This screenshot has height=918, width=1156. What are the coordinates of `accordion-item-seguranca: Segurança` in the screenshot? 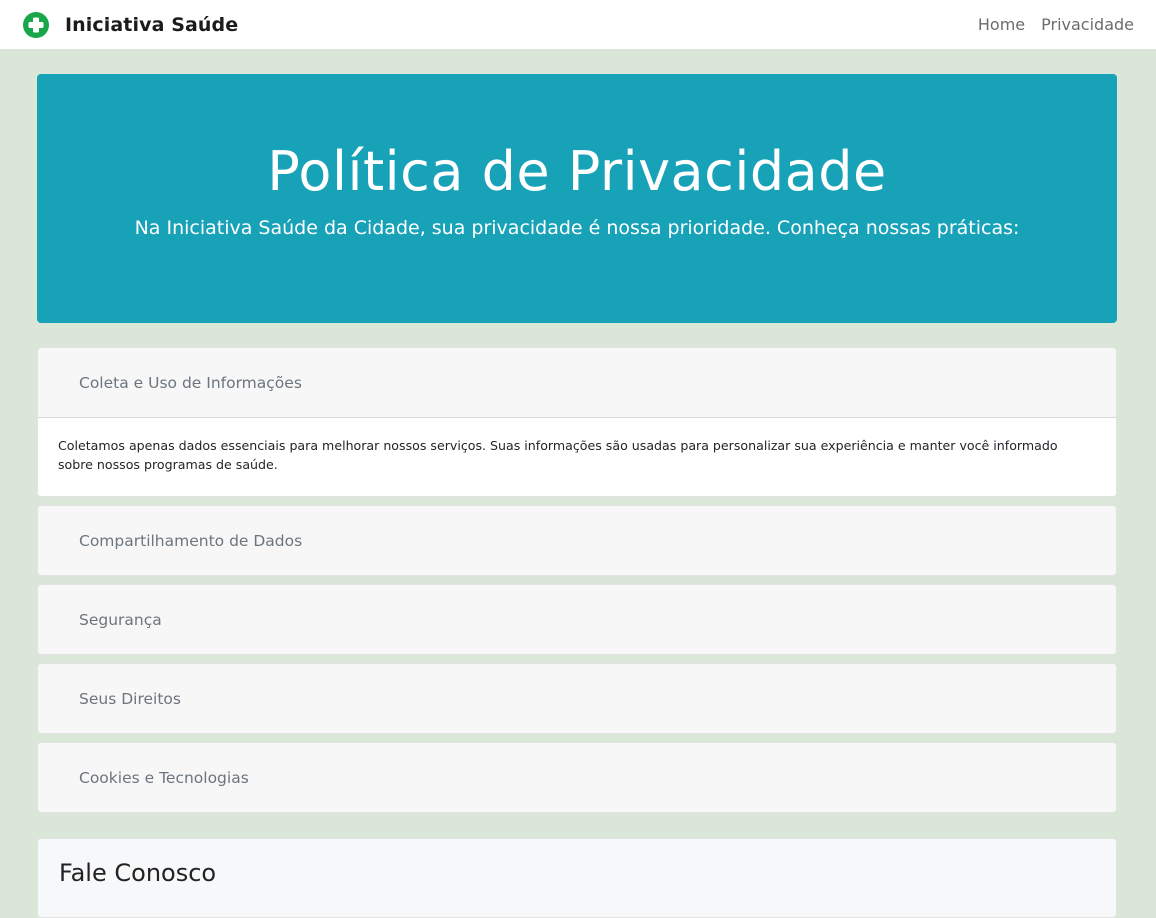 It's located at (577, 619).